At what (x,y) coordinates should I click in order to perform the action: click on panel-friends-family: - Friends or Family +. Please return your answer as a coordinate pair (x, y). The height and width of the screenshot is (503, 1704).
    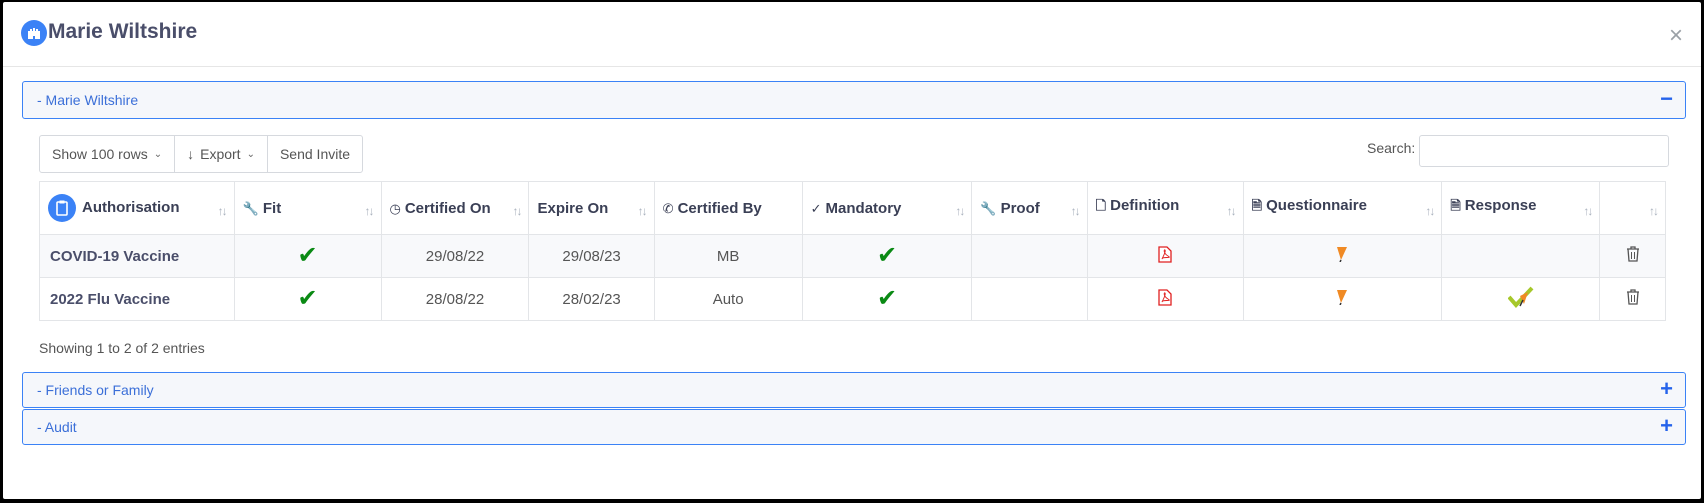
    Looking at the image, I should click on (854, 390).